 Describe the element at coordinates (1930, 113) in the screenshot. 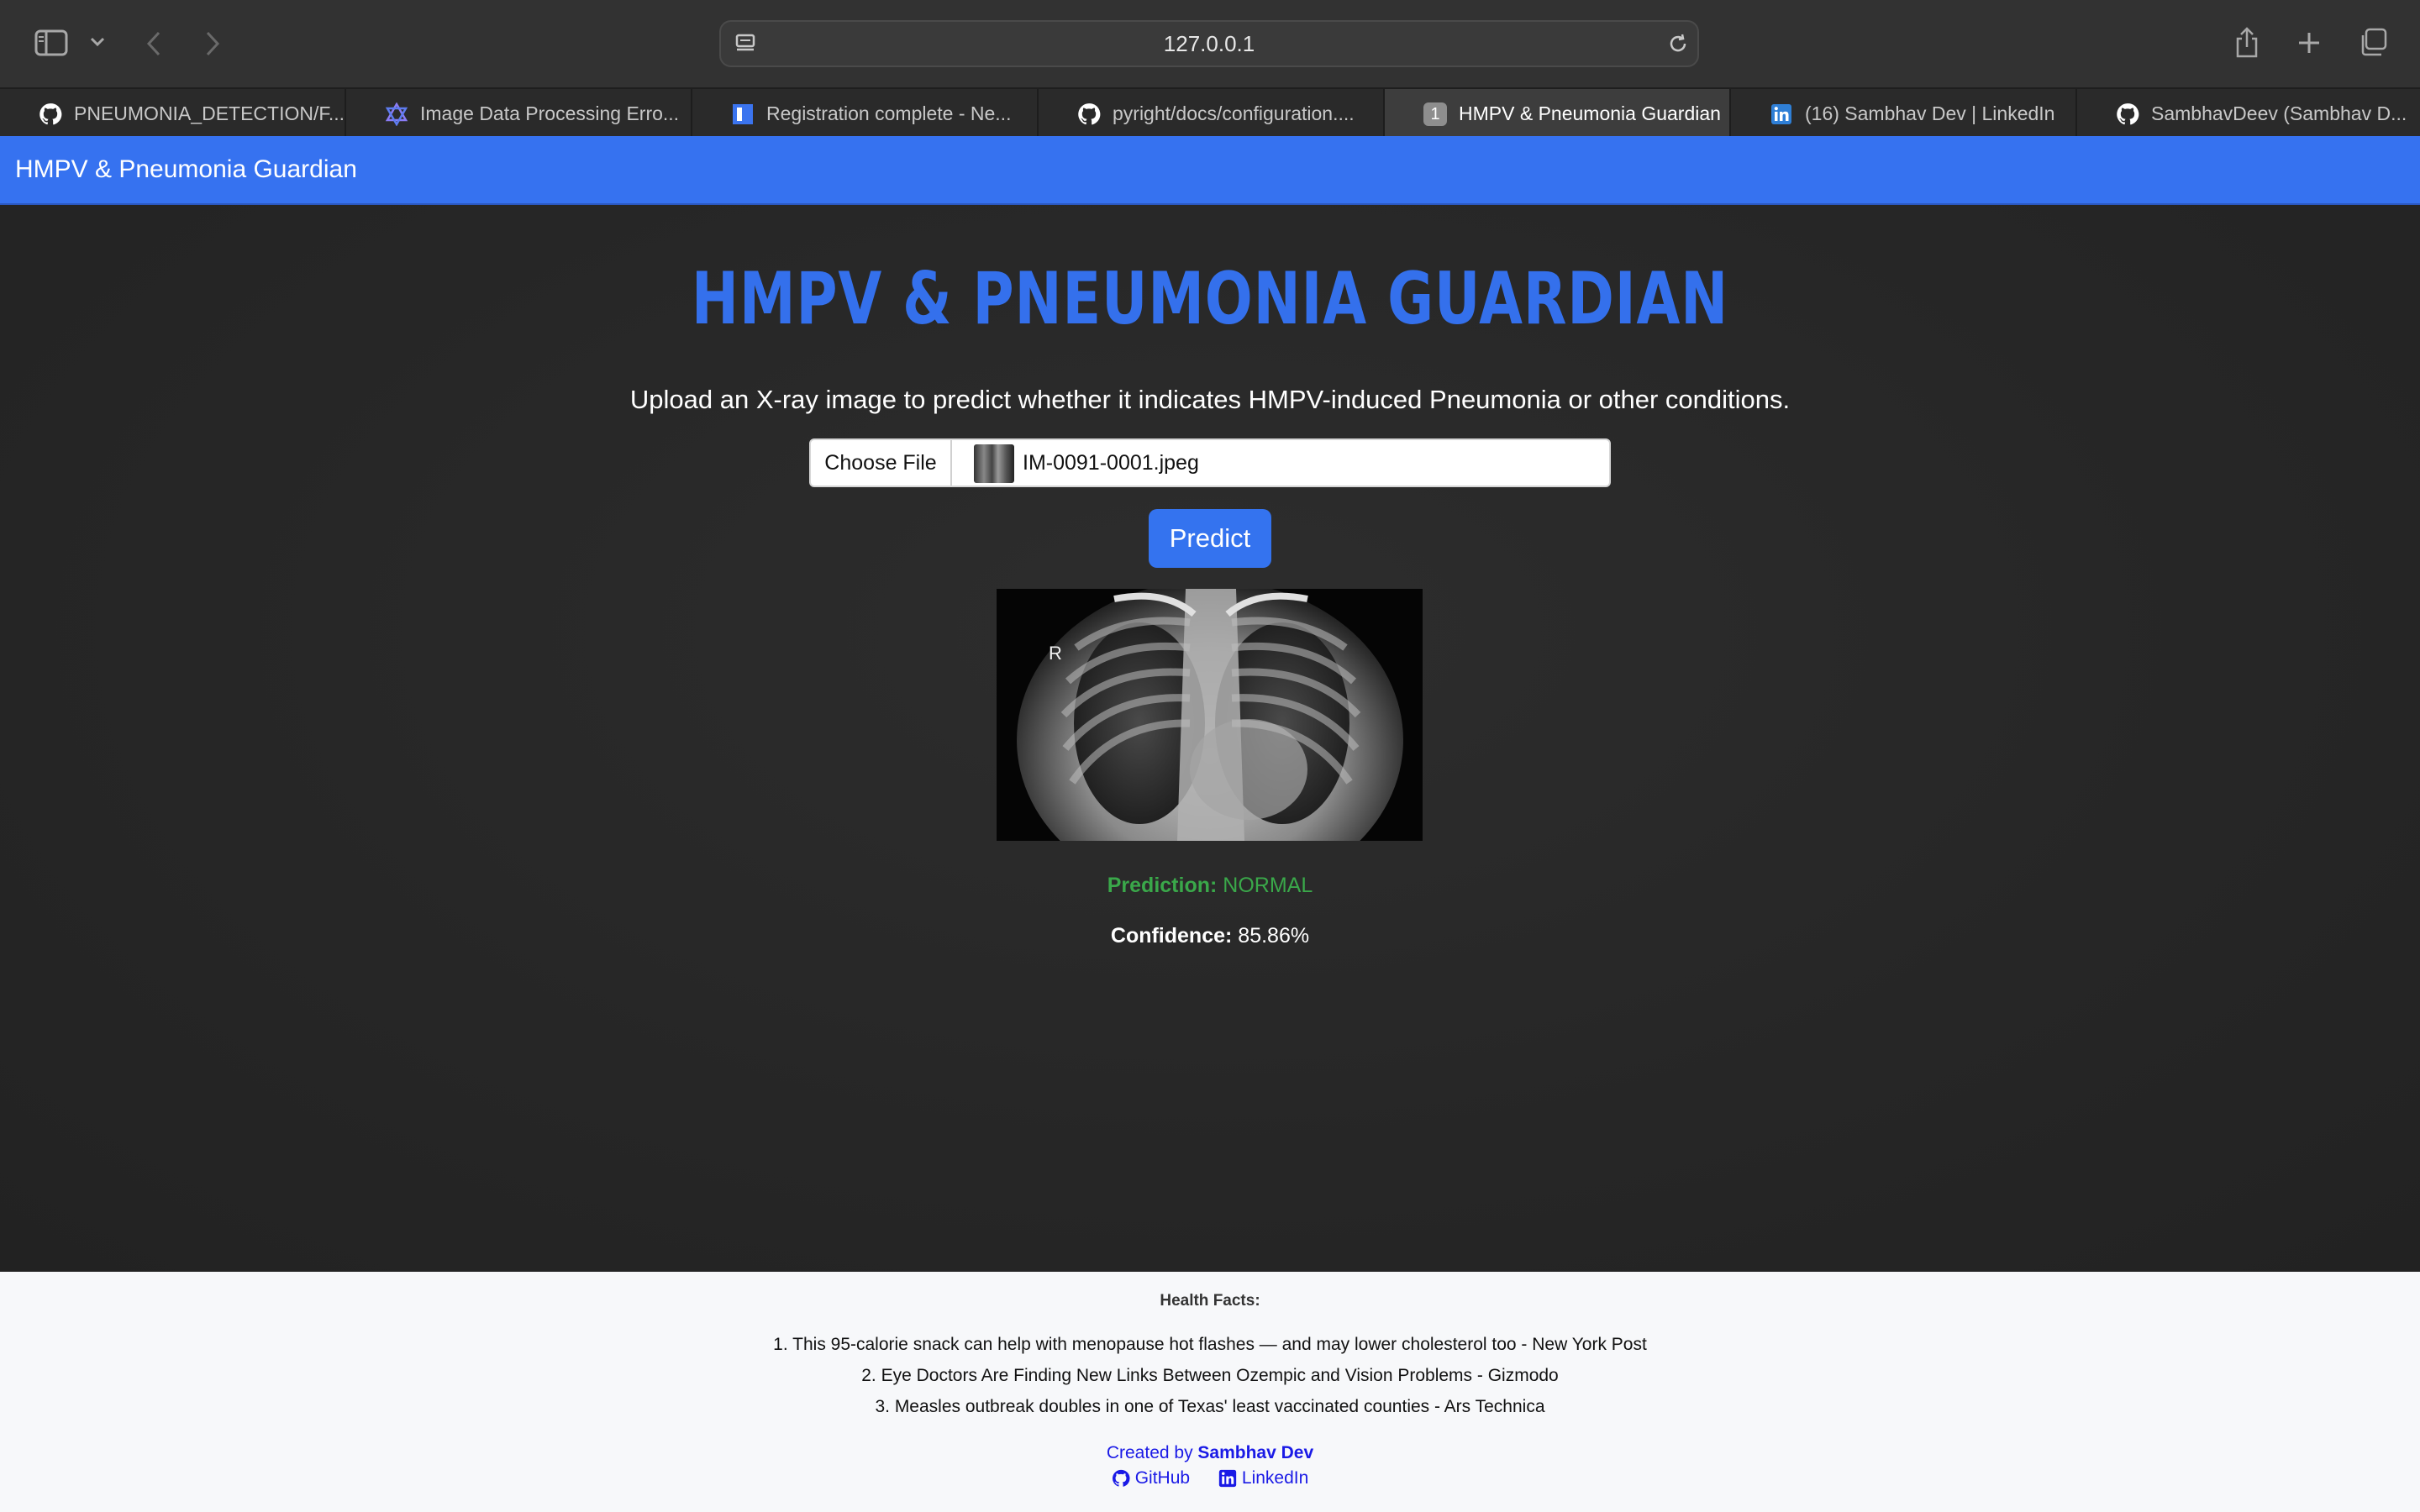

I see `tab-label: (16) Sambhav Dev | LinkedIn` at that location.